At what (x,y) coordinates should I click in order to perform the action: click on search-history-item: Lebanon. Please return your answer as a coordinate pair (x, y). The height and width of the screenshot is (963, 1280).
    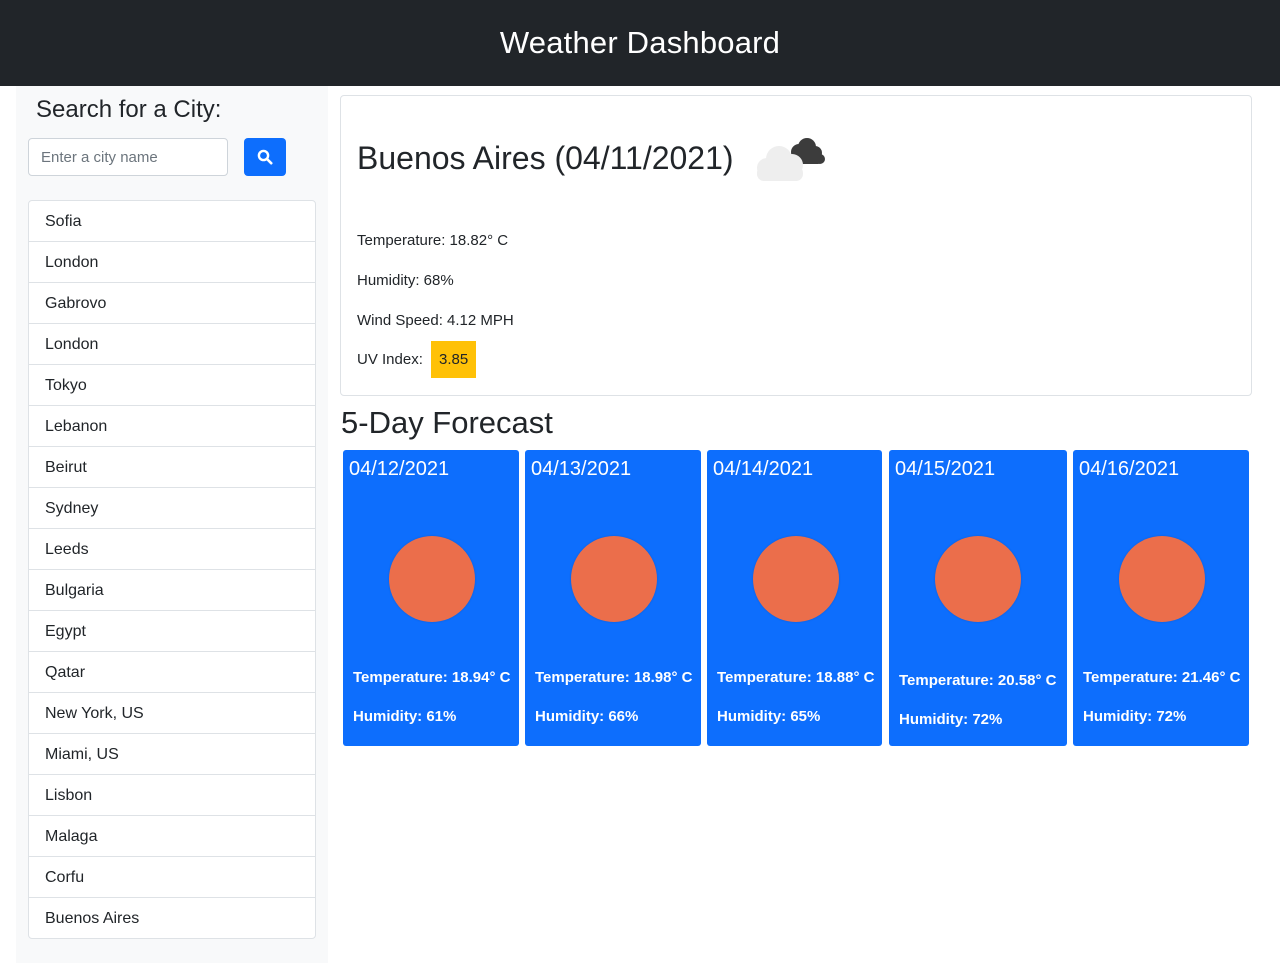
    Looking at the image, I should click on (172, 426).